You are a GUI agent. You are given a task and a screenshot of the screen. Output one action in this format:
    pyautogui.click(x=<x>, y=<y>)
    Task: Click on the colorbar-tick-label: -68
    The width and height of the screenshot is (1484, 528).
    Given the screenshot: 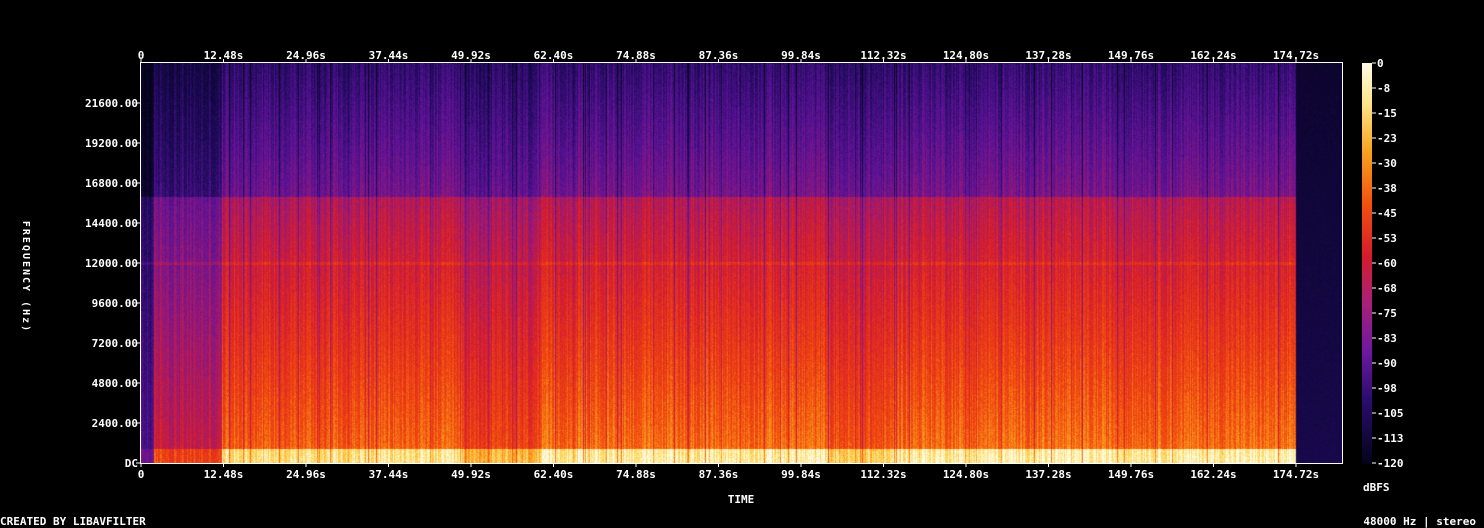 What is the action you would take?
    pyautogui.click(x=1387, y=288)
    